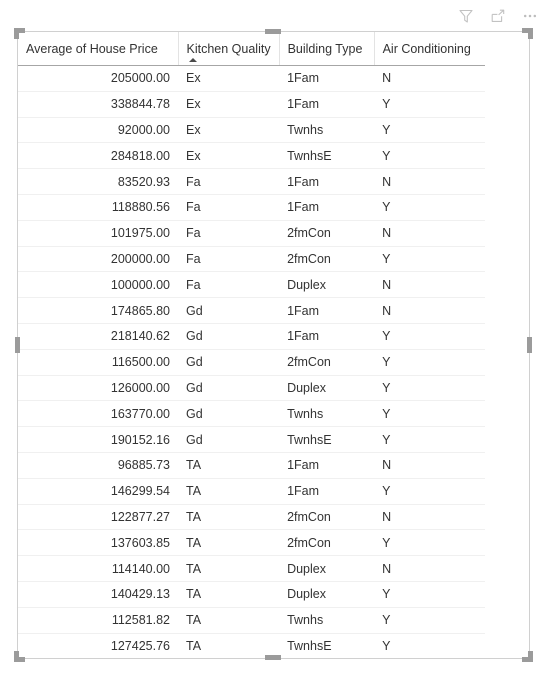 Image resolution: width=547 pixels, height=676 pixels. I want to click on resize-handle-top-left, so click(19, 33).